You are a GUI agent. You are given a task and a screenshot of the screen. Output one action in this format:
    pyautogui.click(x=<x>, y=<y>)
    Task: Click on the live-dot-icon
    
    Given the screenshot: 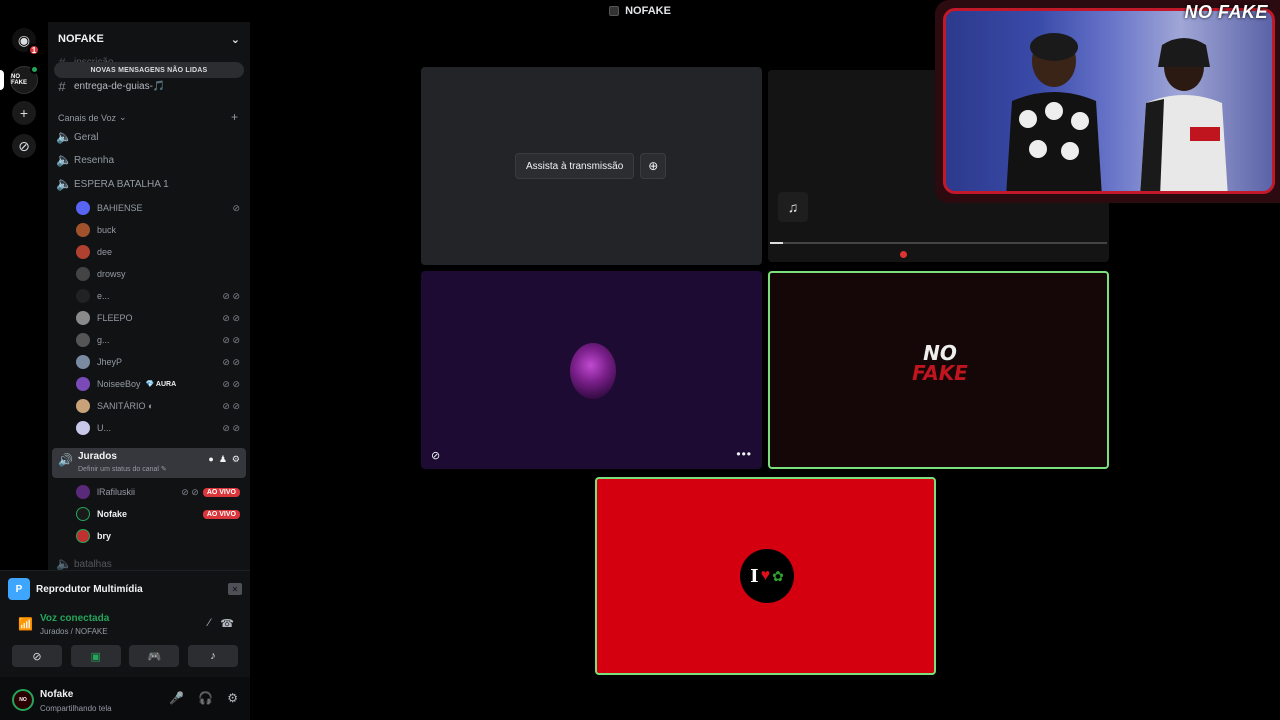 What is the action you would take?
    pyautogui.click(x=34, y=69)
    